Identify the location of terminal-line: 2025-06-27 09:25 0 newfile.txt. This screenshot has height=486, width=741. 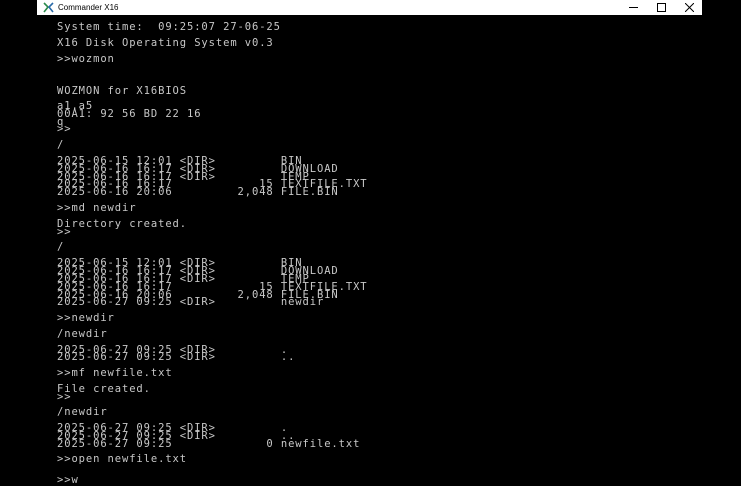
(209, 444).